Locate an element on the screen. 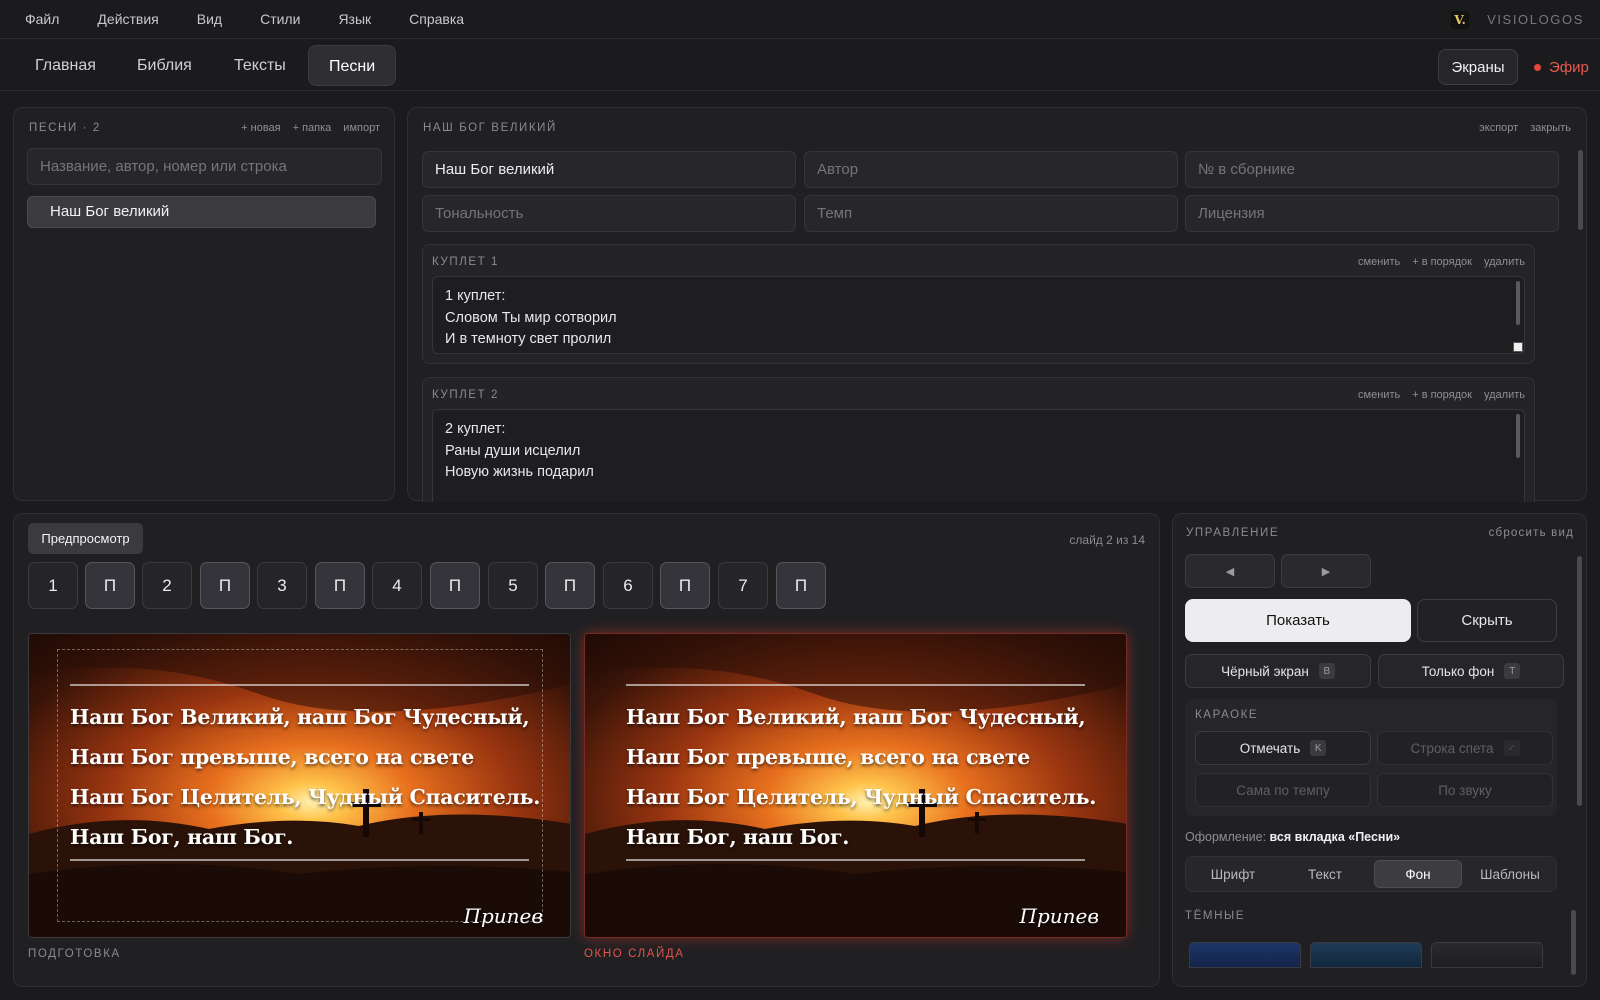 The height and width of the screenshot is (1000, 1600). new-folder-link: + папка is located at coordinates (312, 128).